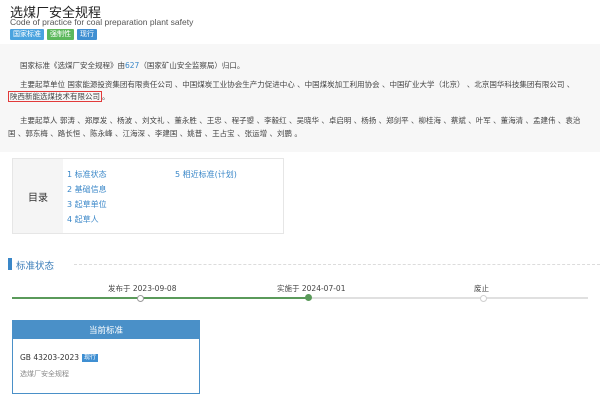 The image size is (600, 394). Describe the element at coordinates (38, 196) in the screenshot. I see `toc-heading: 目录` at that location.